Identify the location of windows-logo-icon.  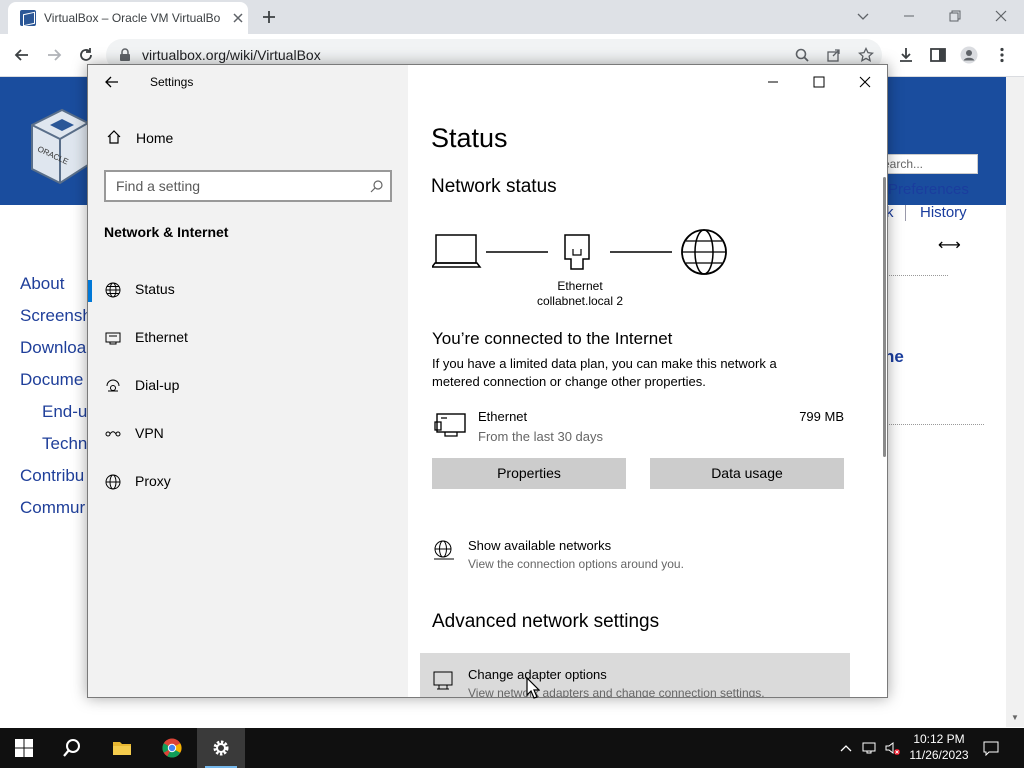
(24, 748).